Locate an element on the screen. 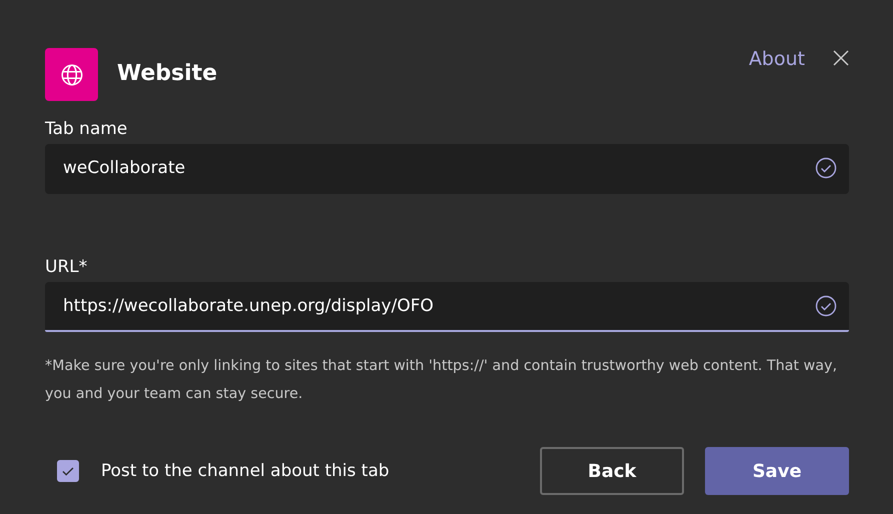 The image size is (893, 514). input-field: https://wecollaborate.unep.org/display/OFO is located at coordinates (447, 307).